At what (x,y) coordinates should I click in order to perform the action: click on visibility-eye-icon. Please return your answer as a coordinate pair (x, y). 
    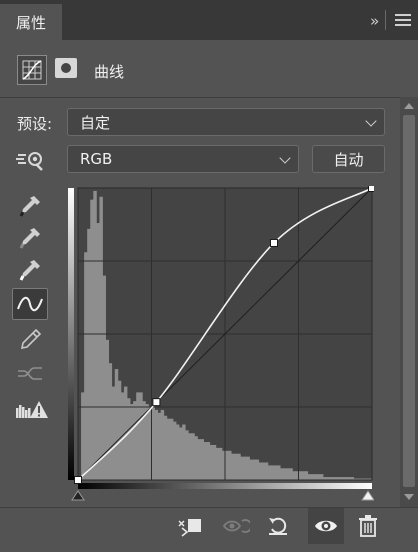
    Looking at the image, I should click on (326, 526).